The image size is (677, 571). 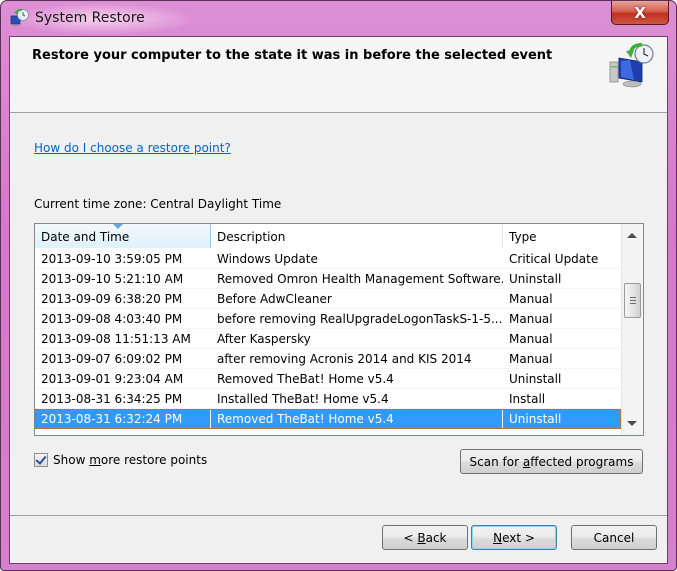 I want to click on help-link: How do I choose a restore point?, so click(x=132, y=148).